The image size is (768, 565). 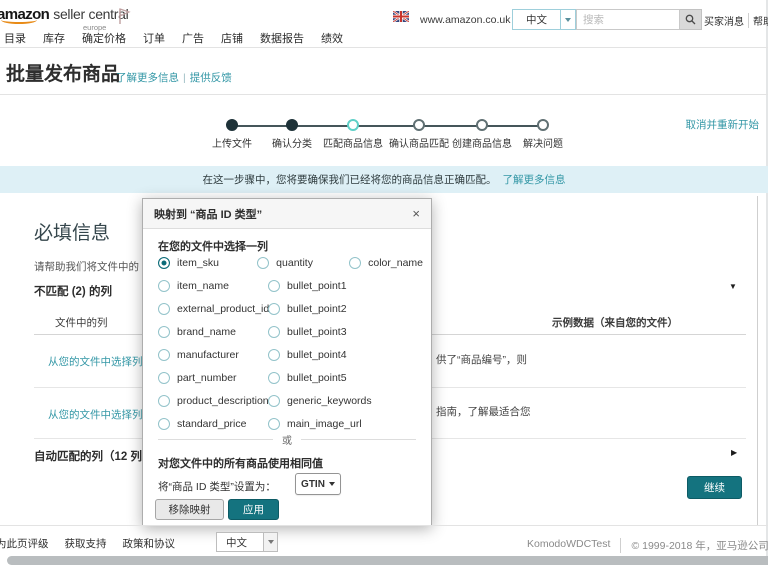 I want to click on info-banner: 在这一步骤中，您将要确保我们已经将您的商品信息正确匹配。 了解更多信息, so click(x=384, y=179).